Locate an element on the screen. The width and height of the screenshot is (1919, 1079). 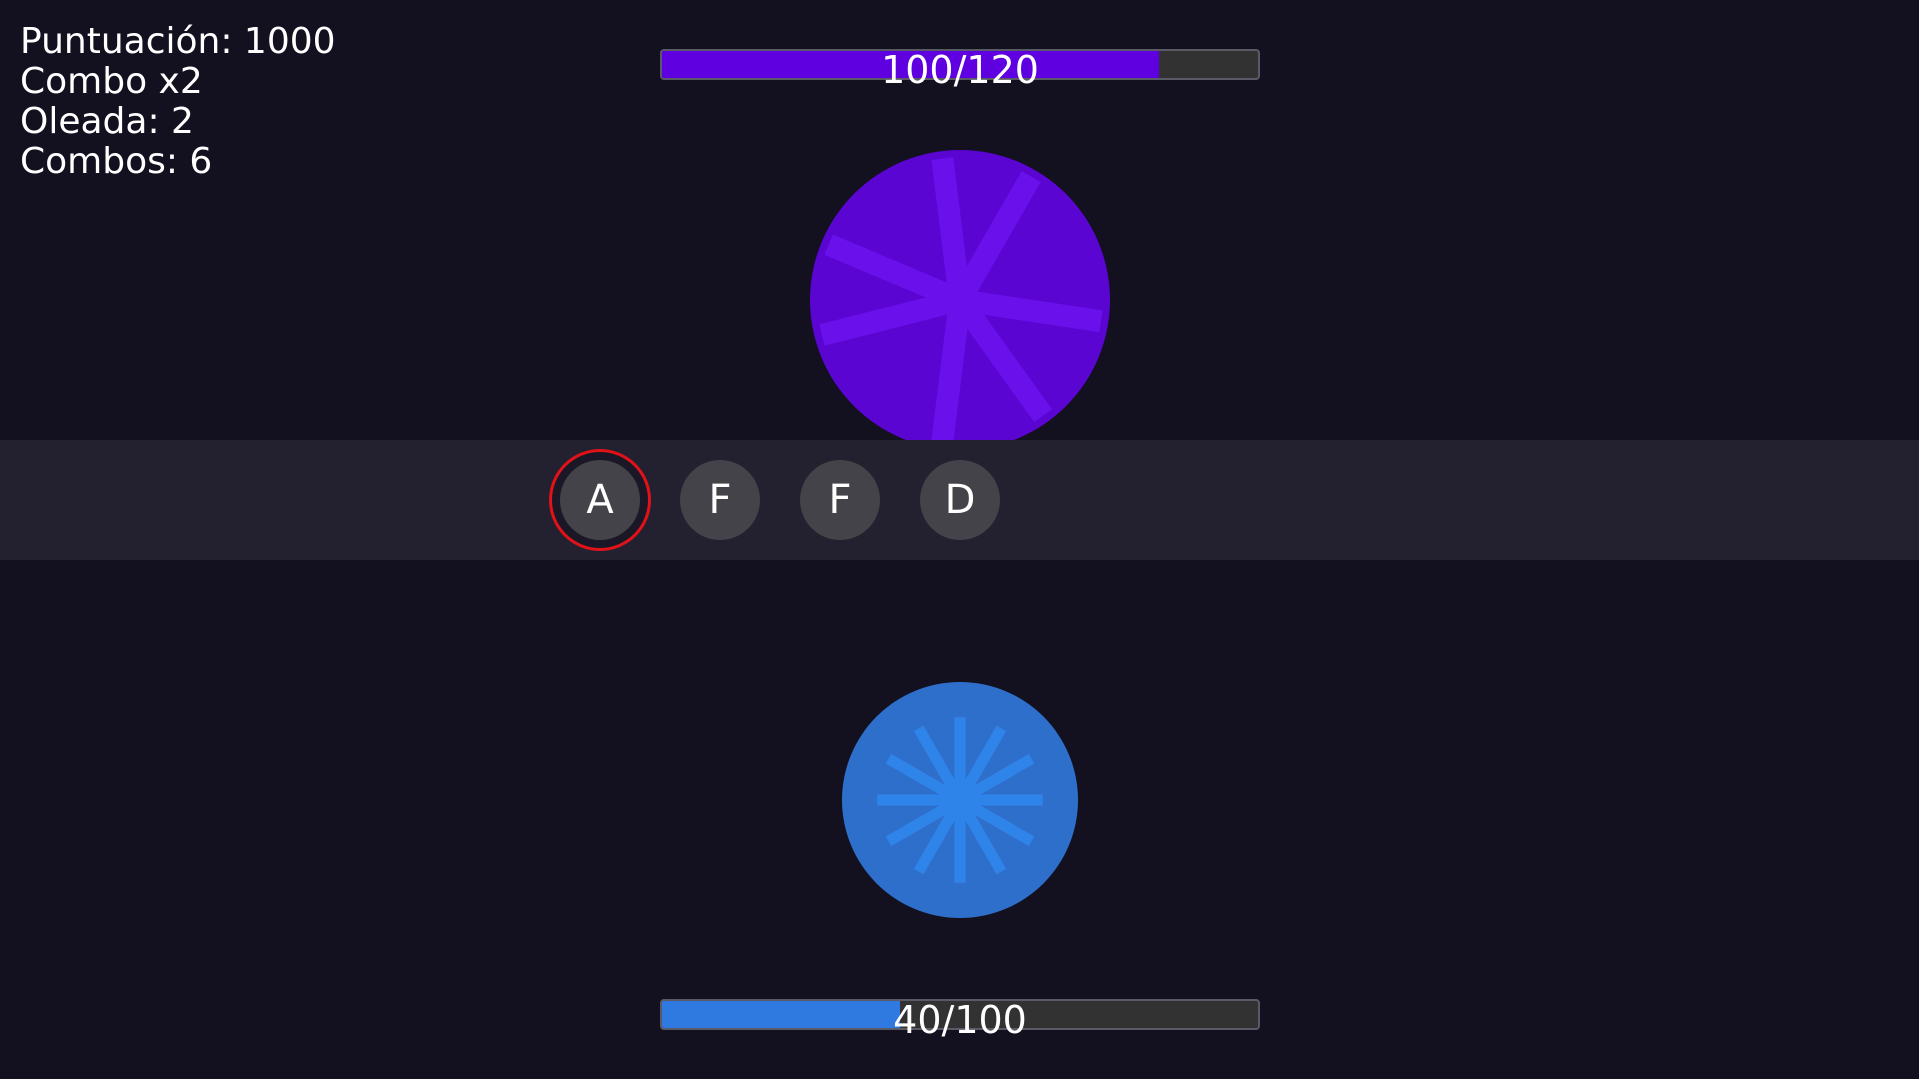
player-health-text: 40/100 is located at coordinates (960, 1020).